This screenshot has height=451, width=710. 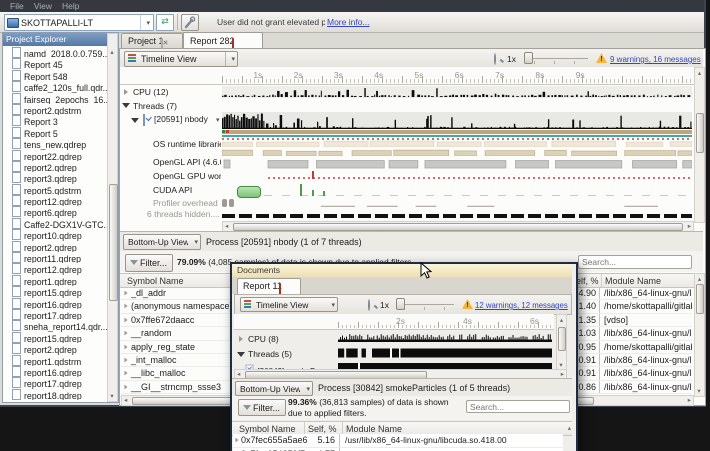 What do you see at coordinates (522, 305) in the screenshot?
I see `warnings-messages-link: 12 warnings, 12 messages` at bounding box center [522, 305].